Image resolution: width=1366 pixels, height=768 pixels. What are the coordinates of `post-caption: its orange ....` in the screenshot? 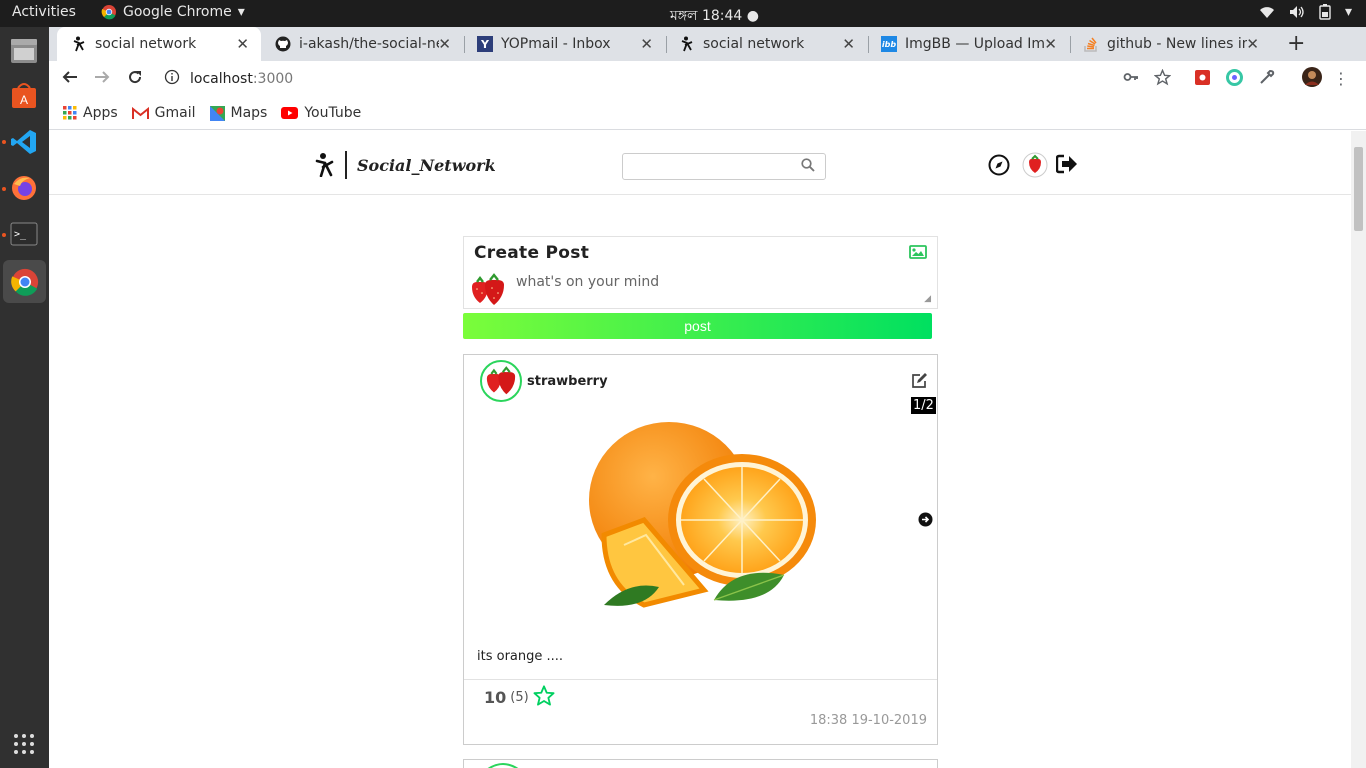 It's located at (520, 656).